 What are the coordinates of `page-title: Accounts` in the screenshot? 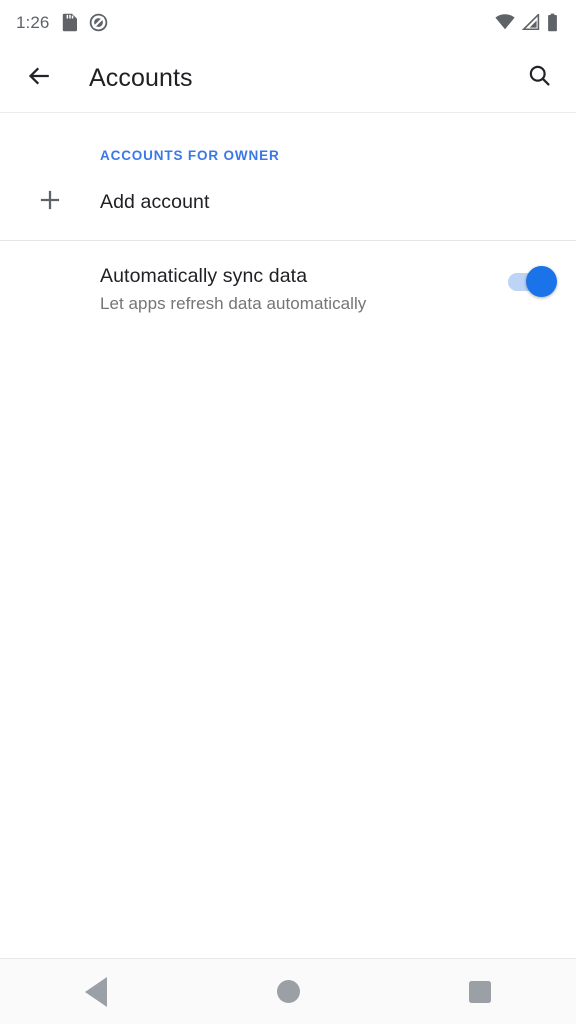 It's located at (141, 77).